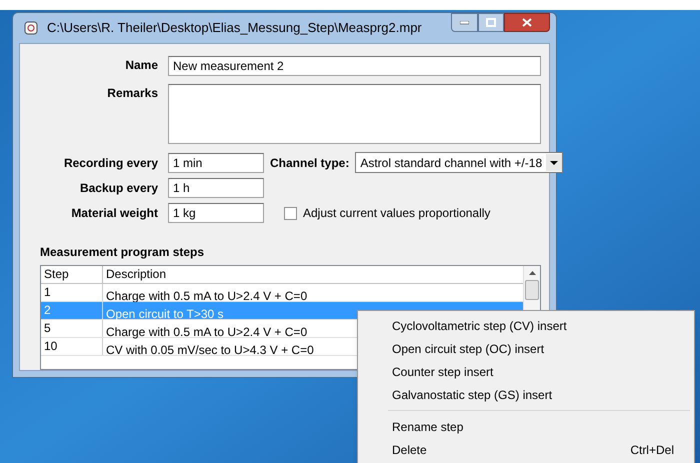 This screenshot has width=700, height=463. What do you see at coordinates (72, 328) in the screenshot?
I see `step-cell: 5` at bounding box center [72, 328].